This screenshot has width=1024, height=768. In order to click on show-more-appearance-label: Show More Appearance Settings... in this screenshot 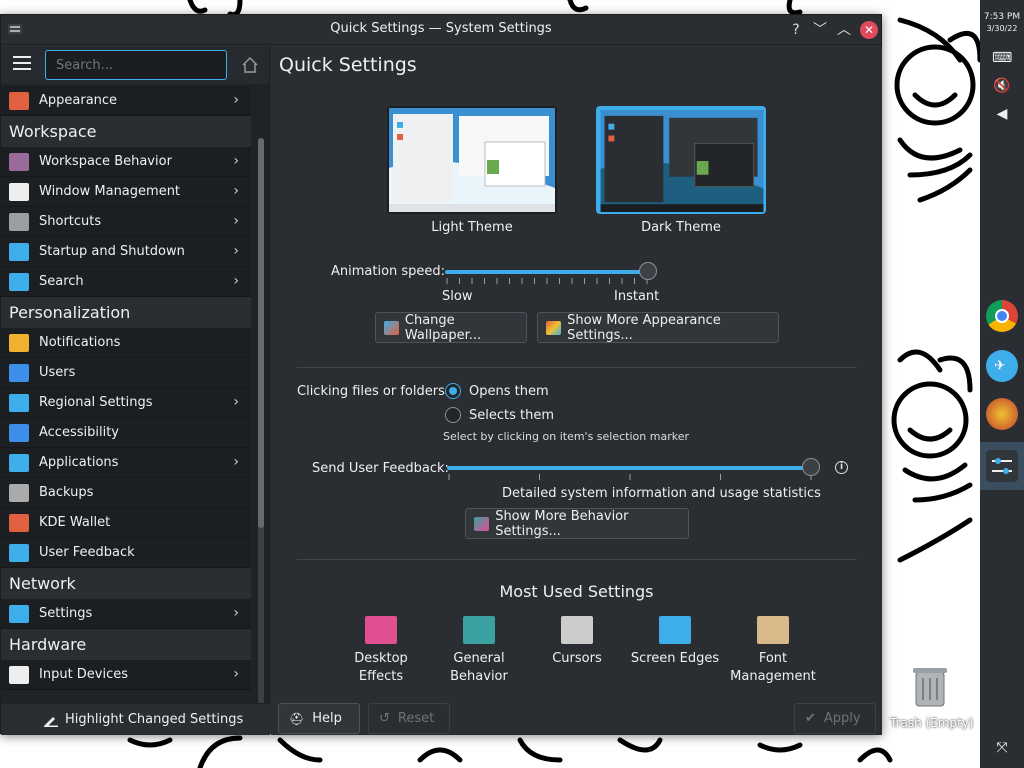, I will do `click(644, 327)`.